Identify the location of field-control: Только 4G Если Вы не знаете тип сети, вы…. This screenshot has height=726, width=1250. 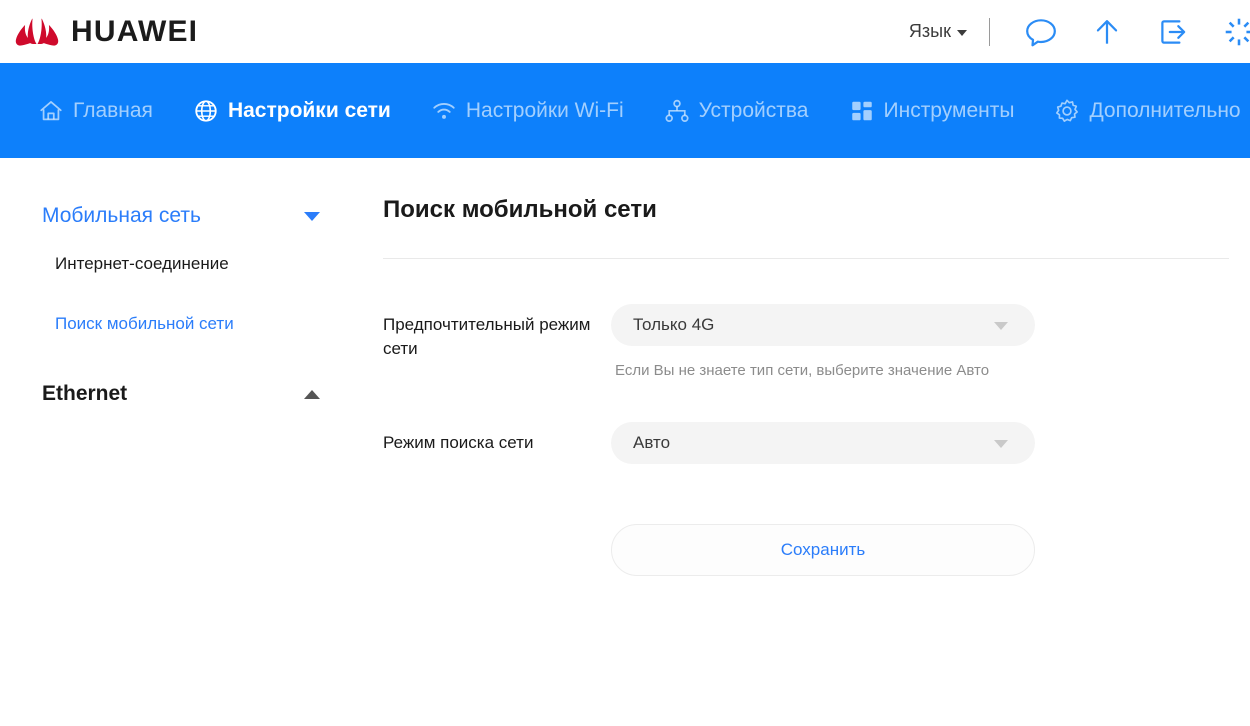
(823, 343).